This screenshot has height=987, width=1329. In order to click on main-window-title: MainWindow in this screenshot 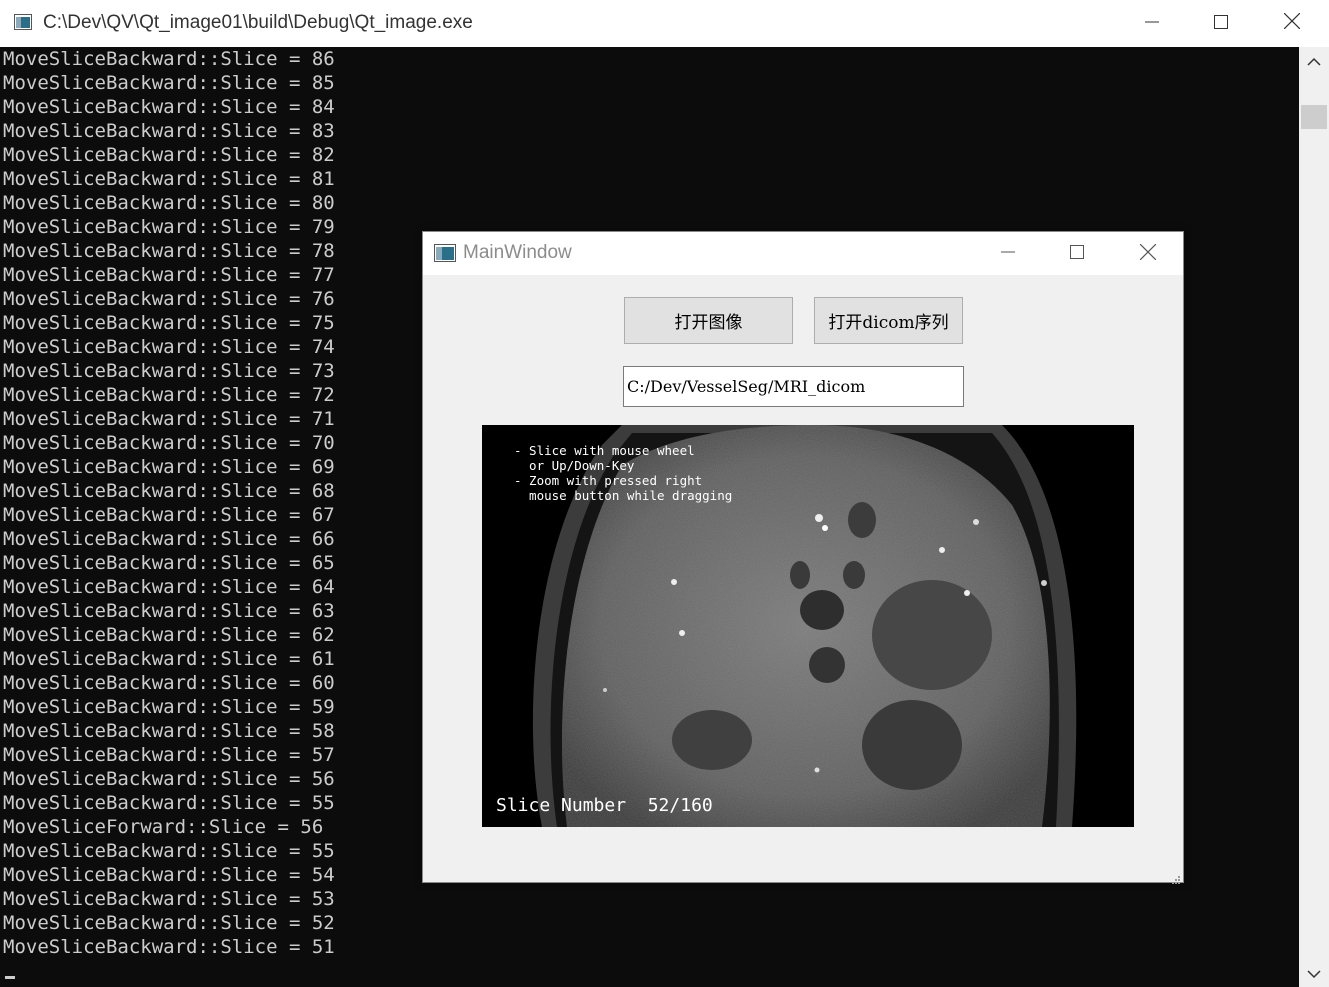, I will do `click(517, 252)`.